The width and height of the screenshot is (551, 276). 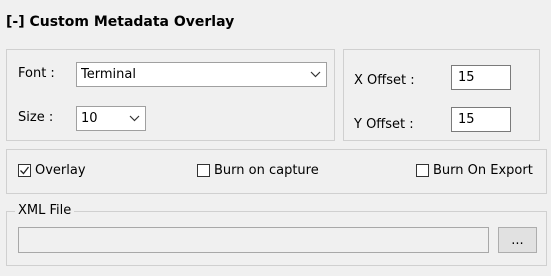 I want to click on font-select: Terminal, so click(x=201, y=74).